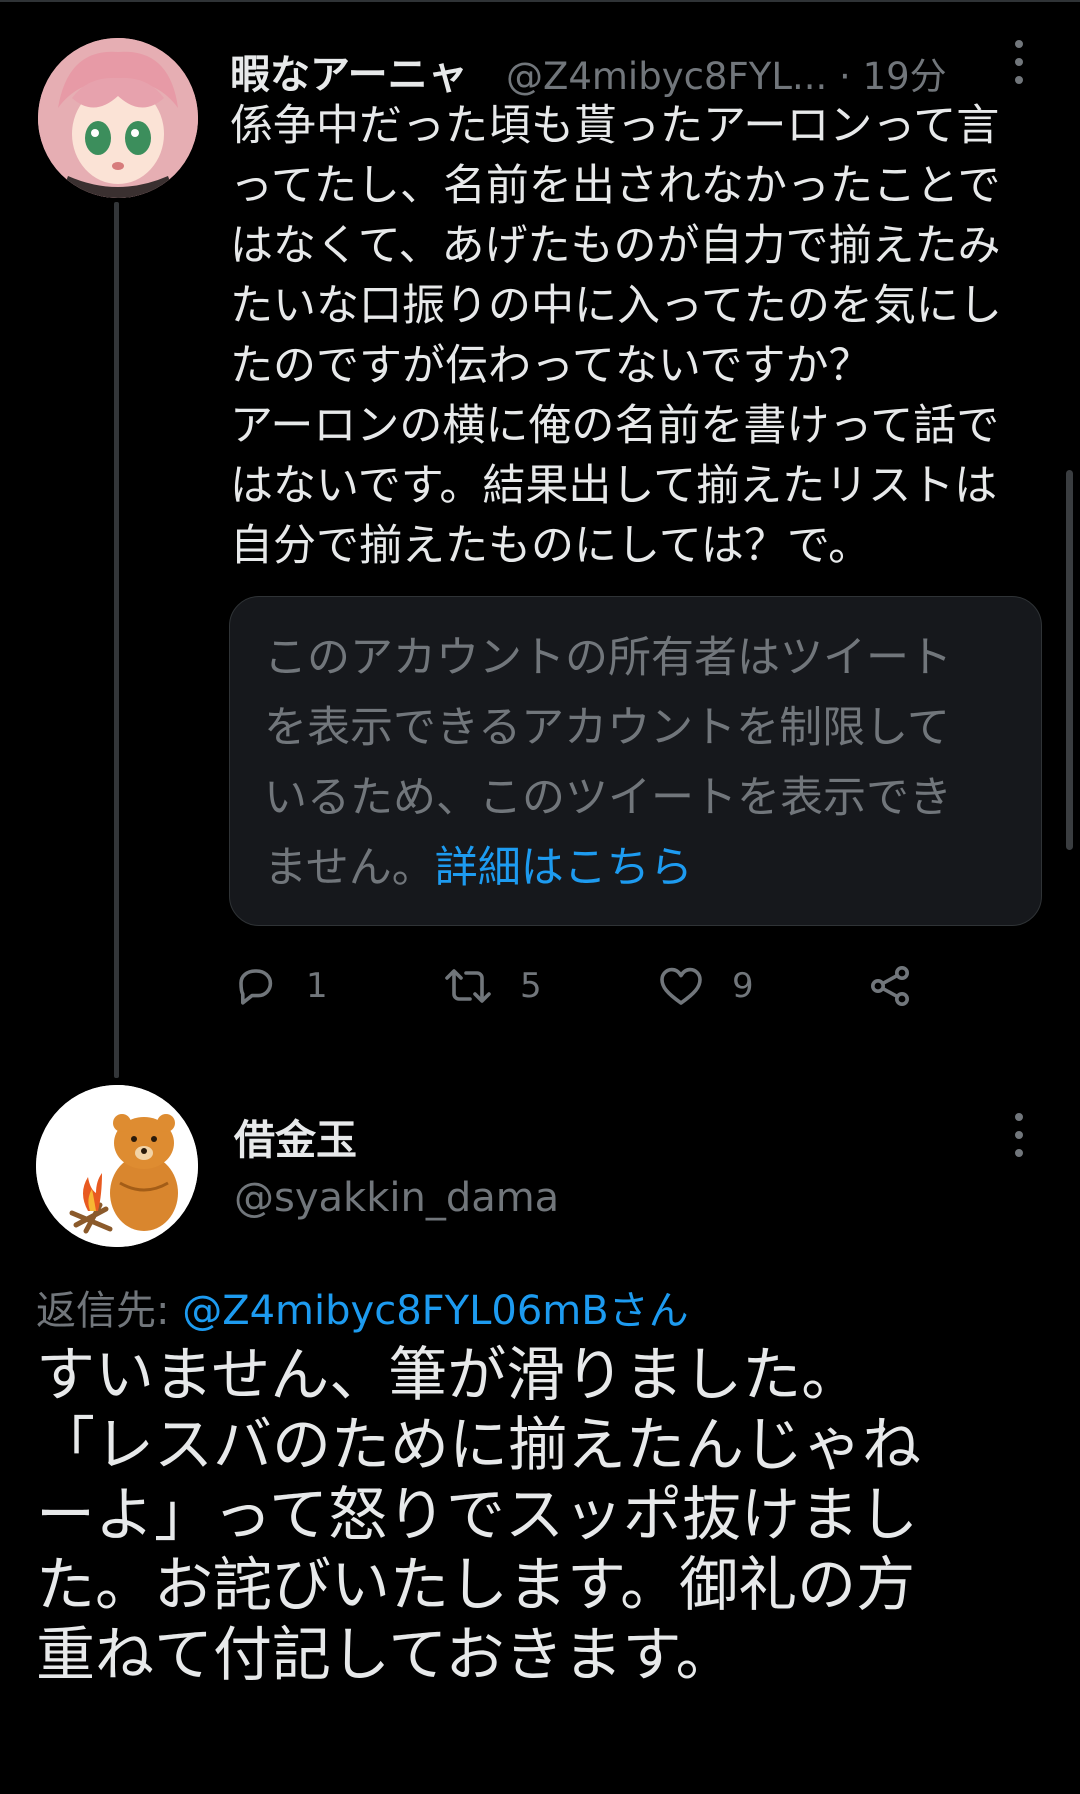 This screenshot has height=1794, width=1080. What do you see at coordinates (681, 986) in the screenshot?
I see `like-icon` at bounding box center [681, 986].